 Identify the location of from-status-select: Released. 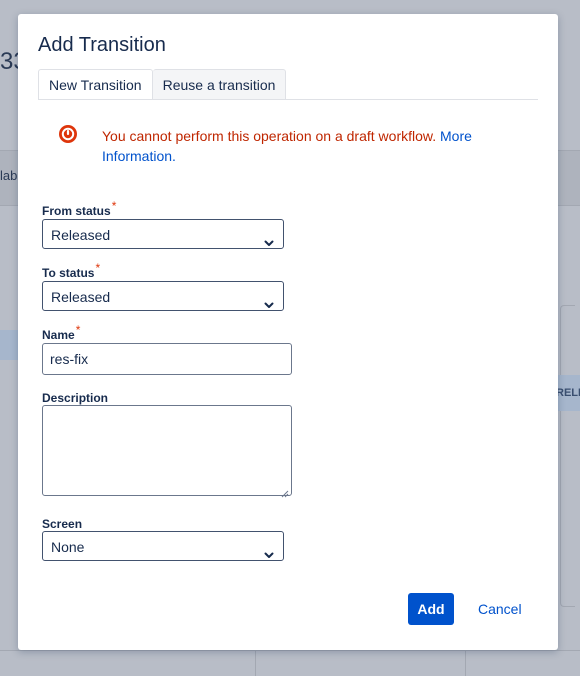
(163, 234).